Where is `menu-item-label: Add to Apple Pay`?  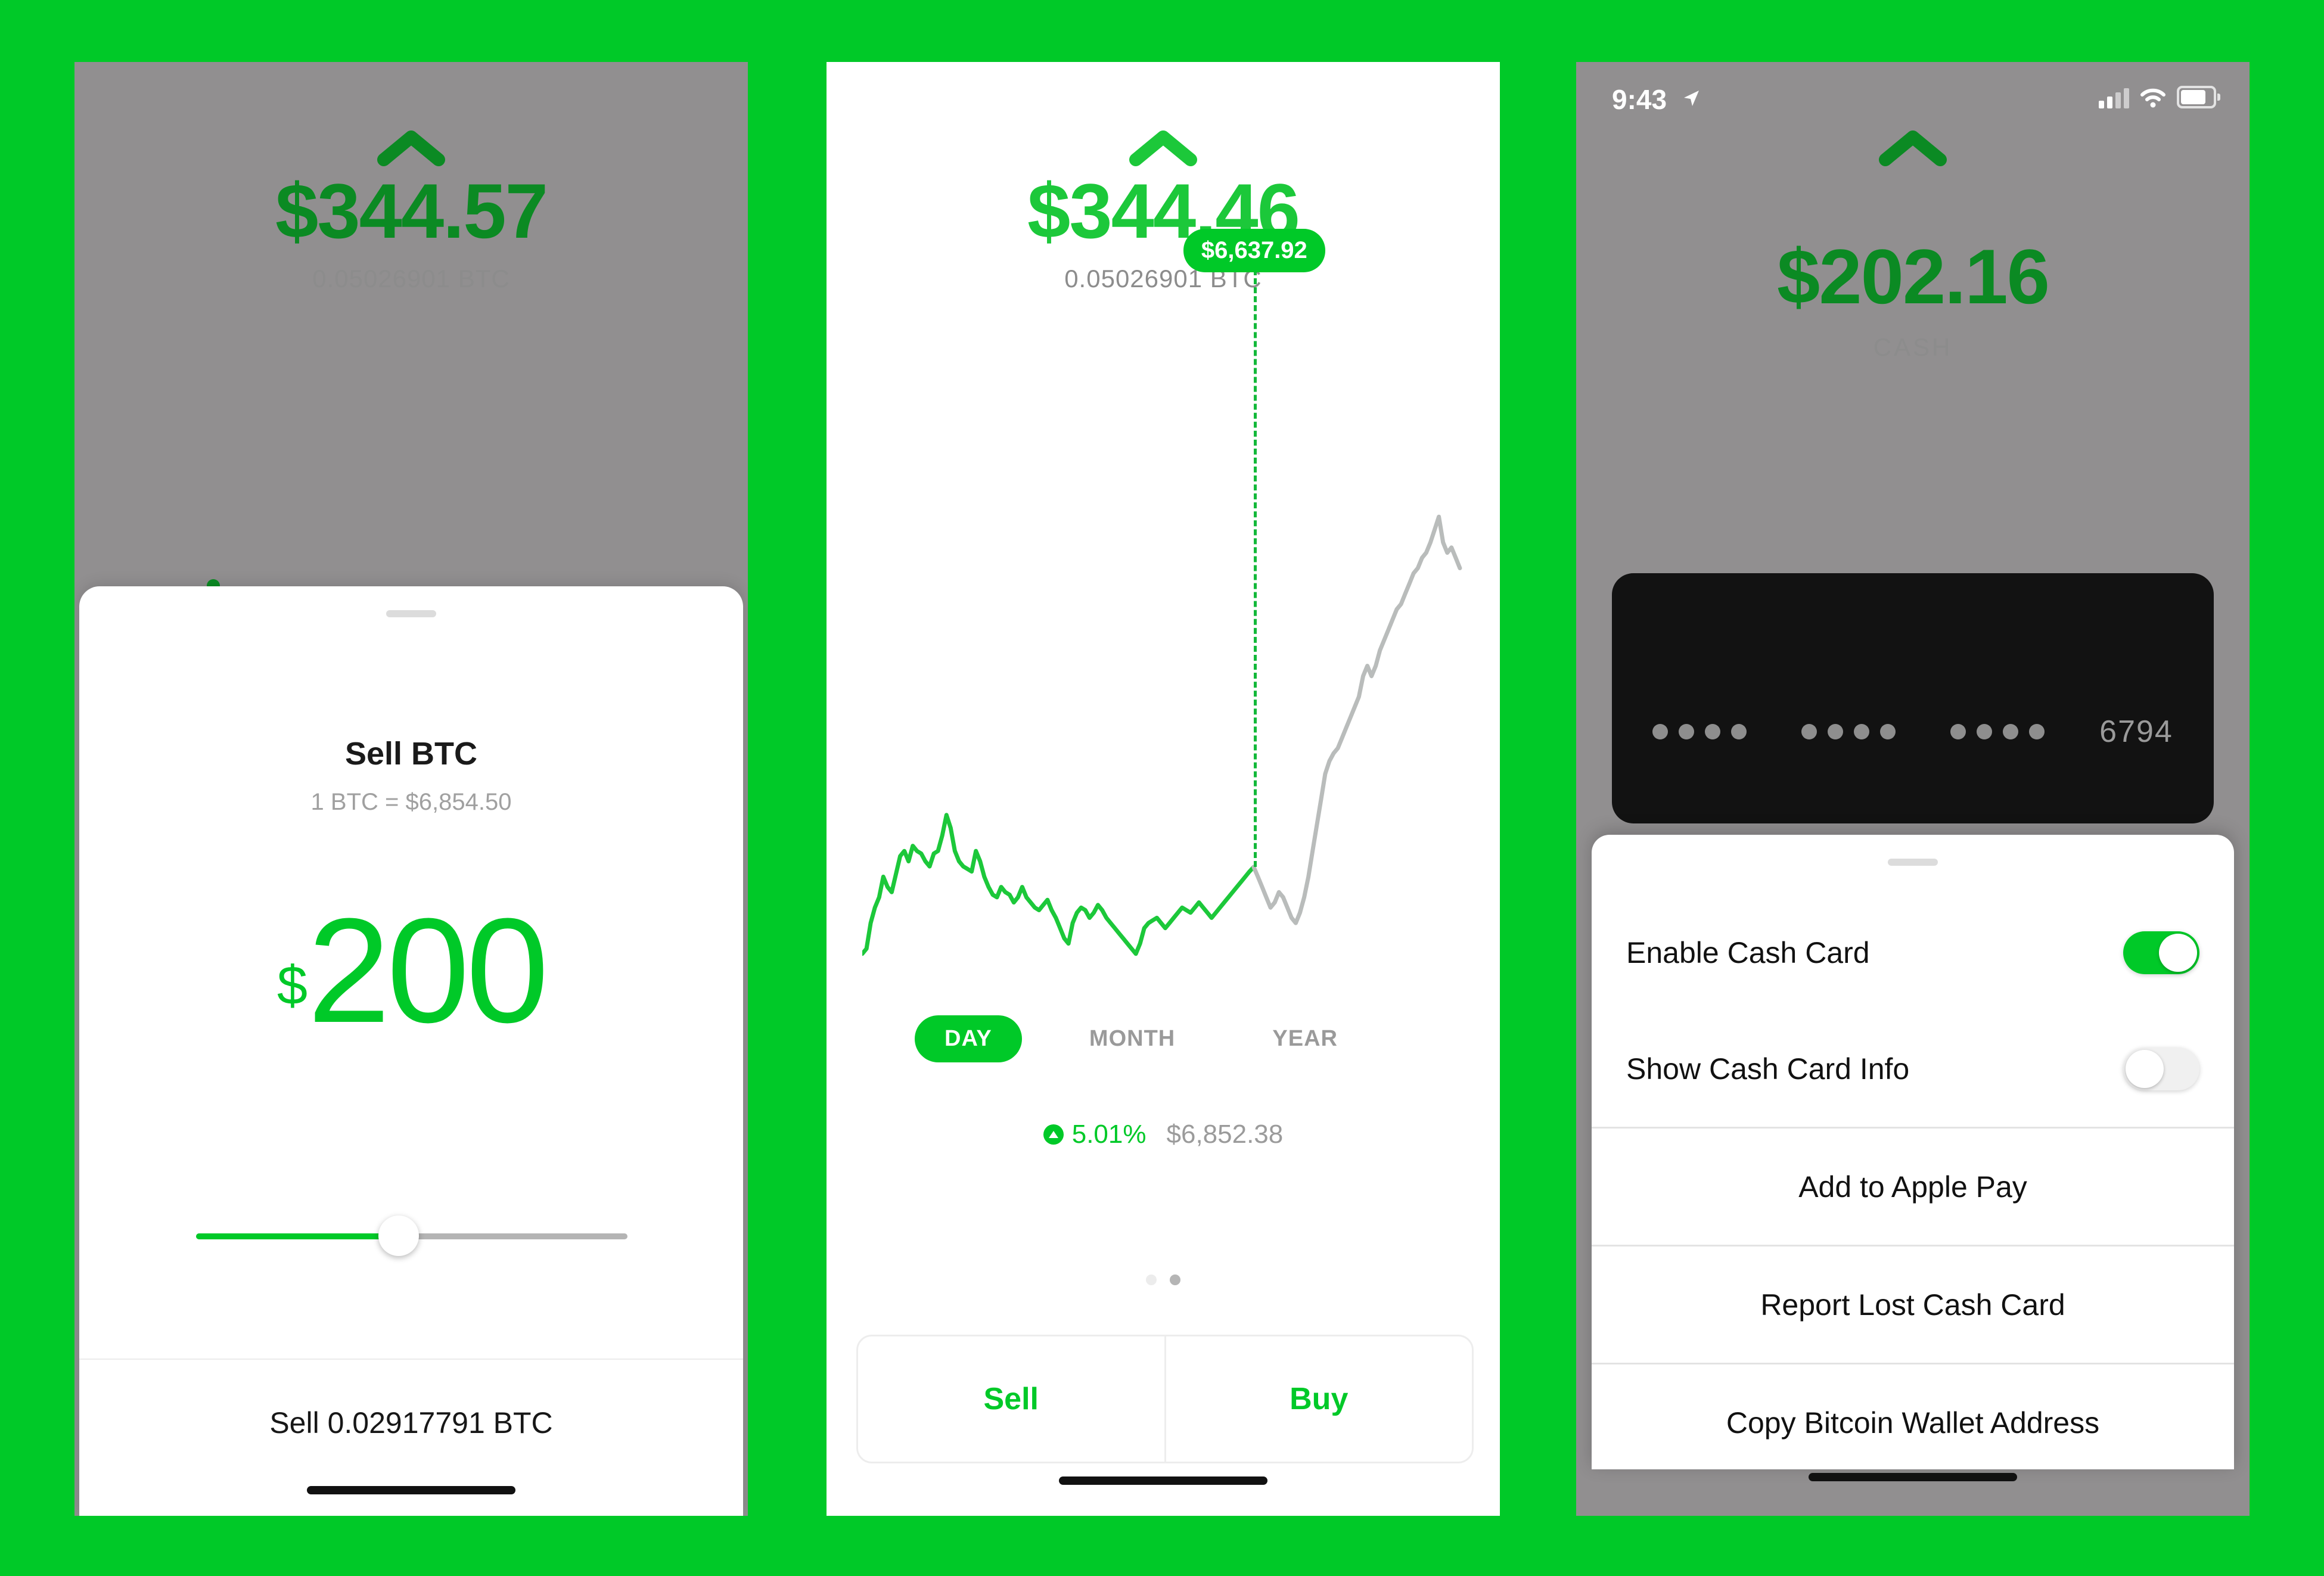
menu-item-label: Add to Apple Pay is located at coordinates (1912, 1187).